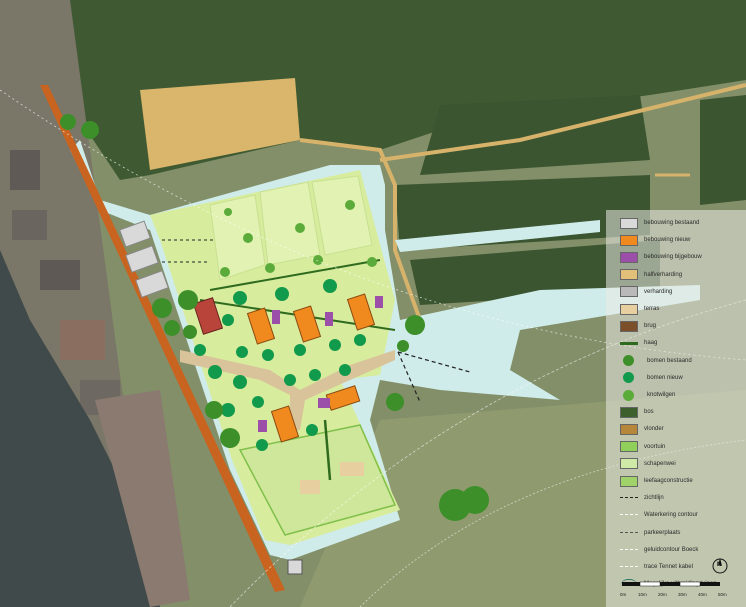 The height and width of the screenshot is (607, 746). Describe the element at coordinates (629, 343) in the screenshot. I see `hedge-icon` at that location.